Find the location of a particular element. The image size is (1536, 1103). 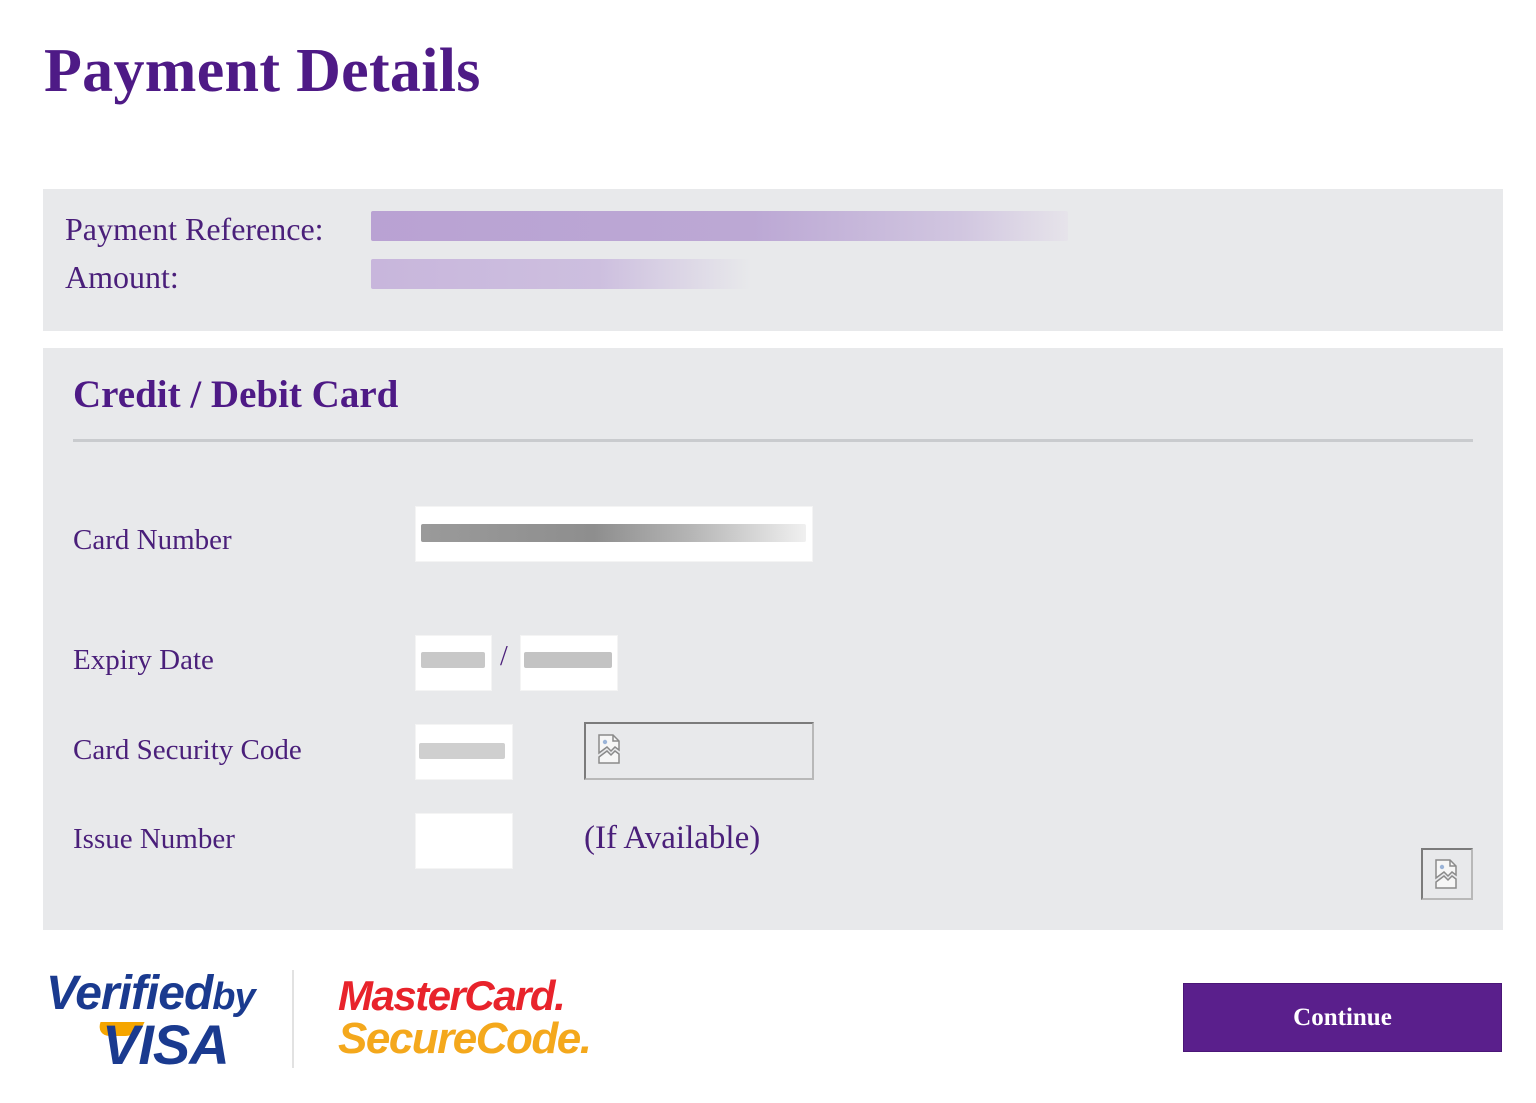

amount-value-redacted is located at coordinates (561, 274).